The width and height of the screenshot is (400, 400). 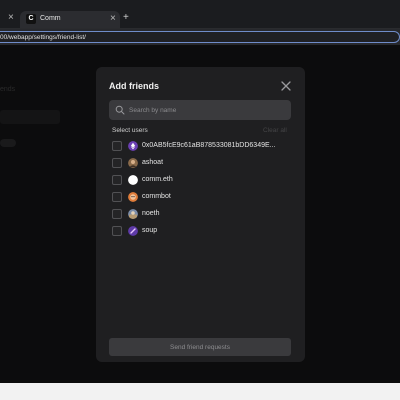 I want to click on url-text: 00/webapp/settings/friend-list/, so click(x=43, y=37).